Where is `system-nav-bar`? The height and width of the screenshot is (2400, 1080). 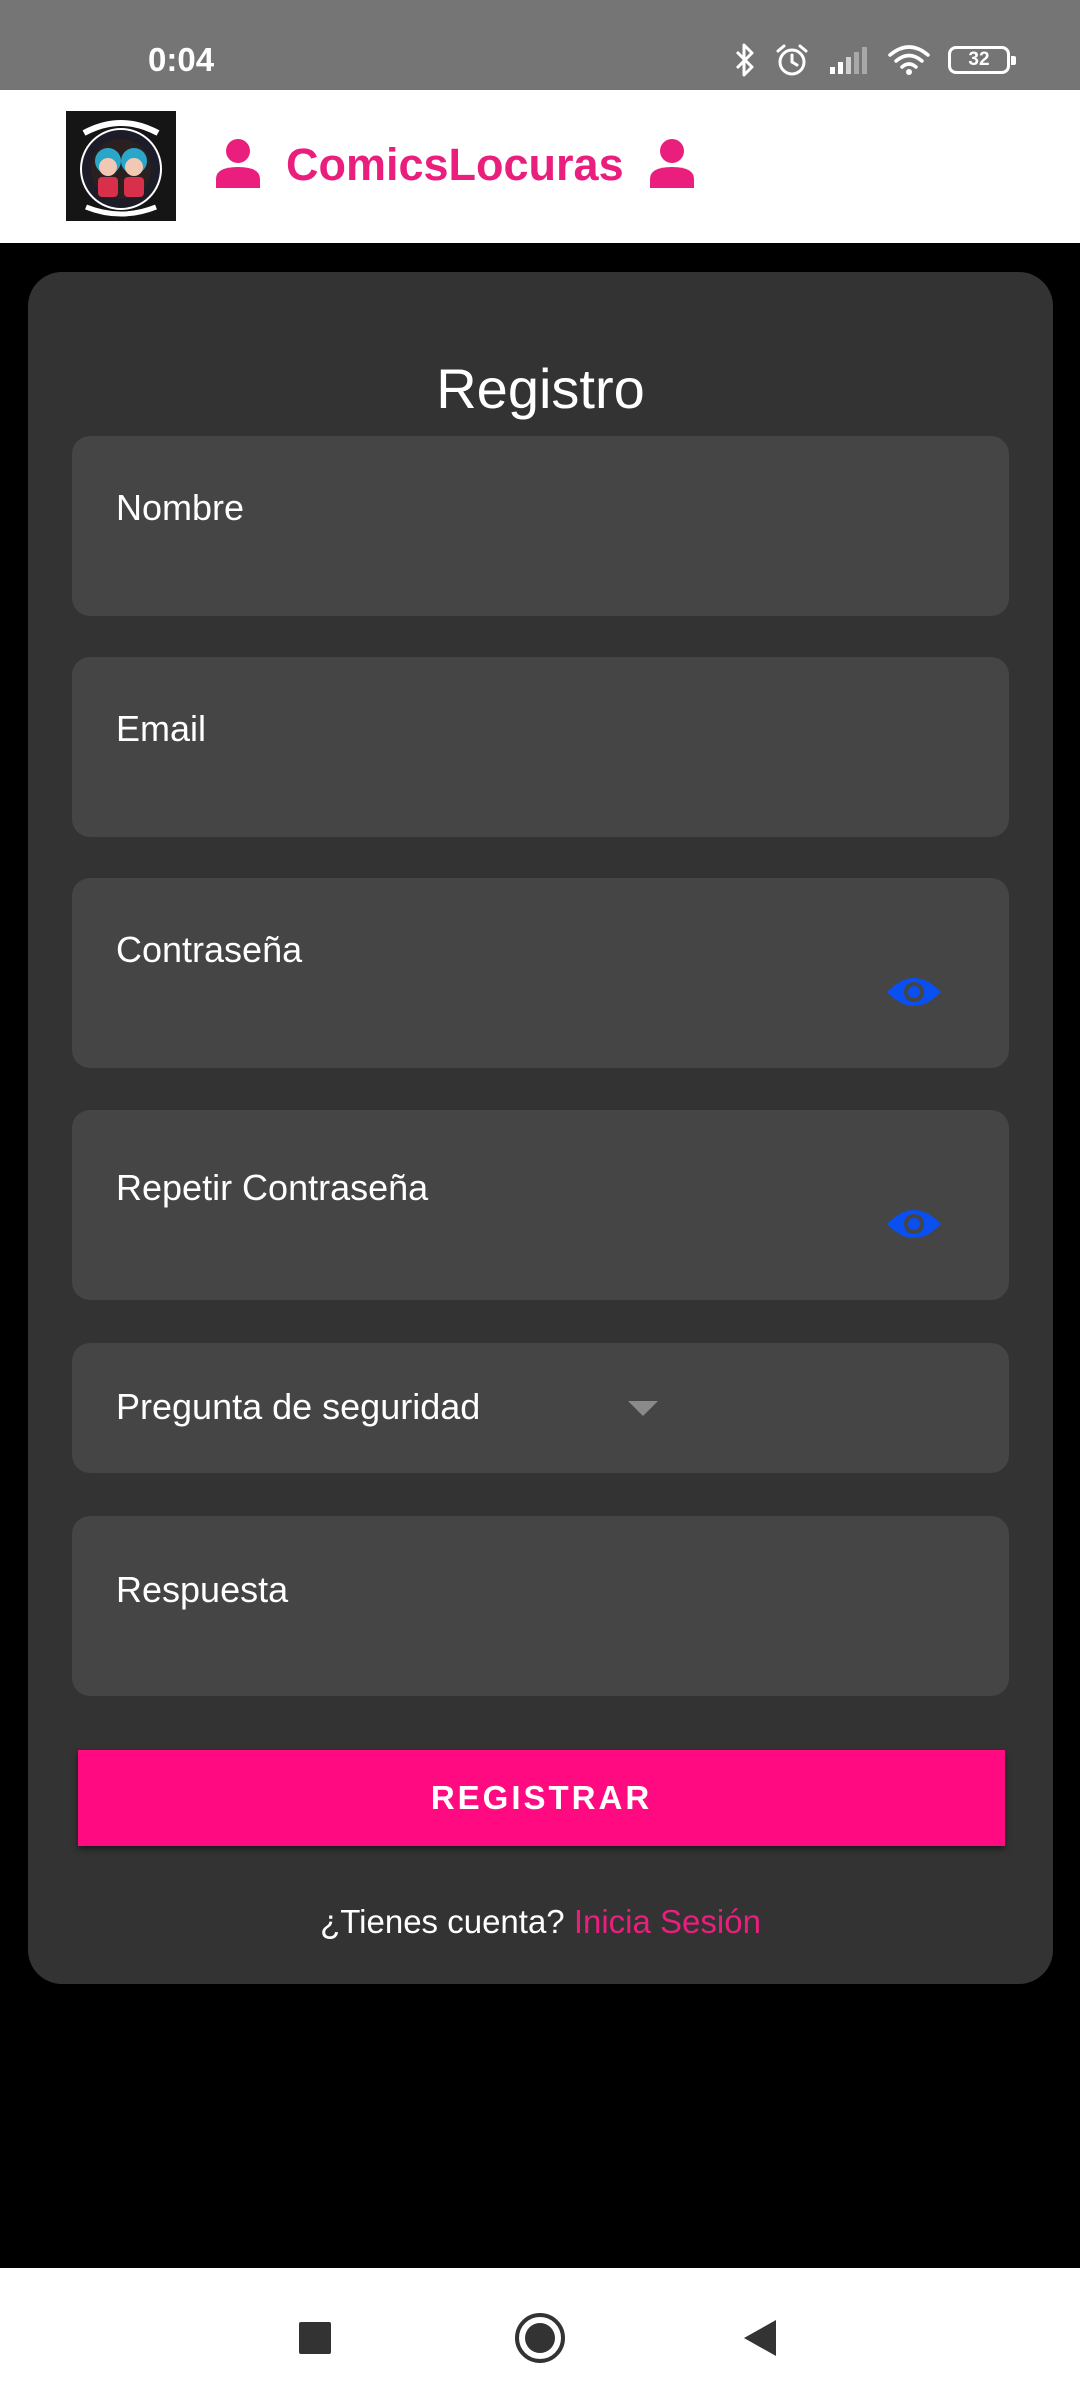
system-nav-bar is located at coordinates (540, 2334).